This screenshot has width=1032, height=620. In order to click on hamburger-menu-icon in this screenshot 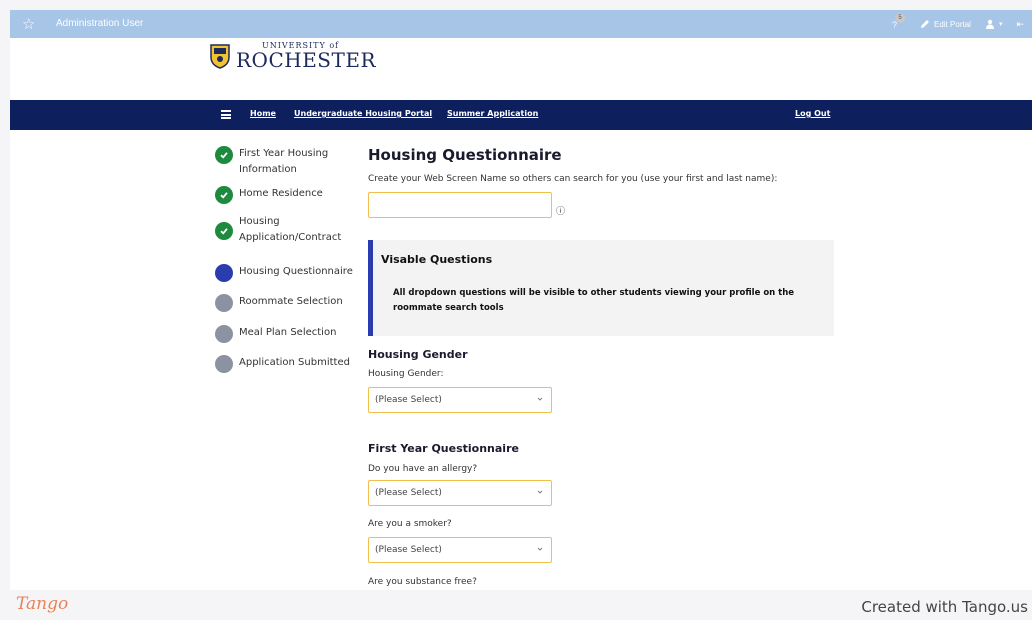, I will do `click(226, 114)`.